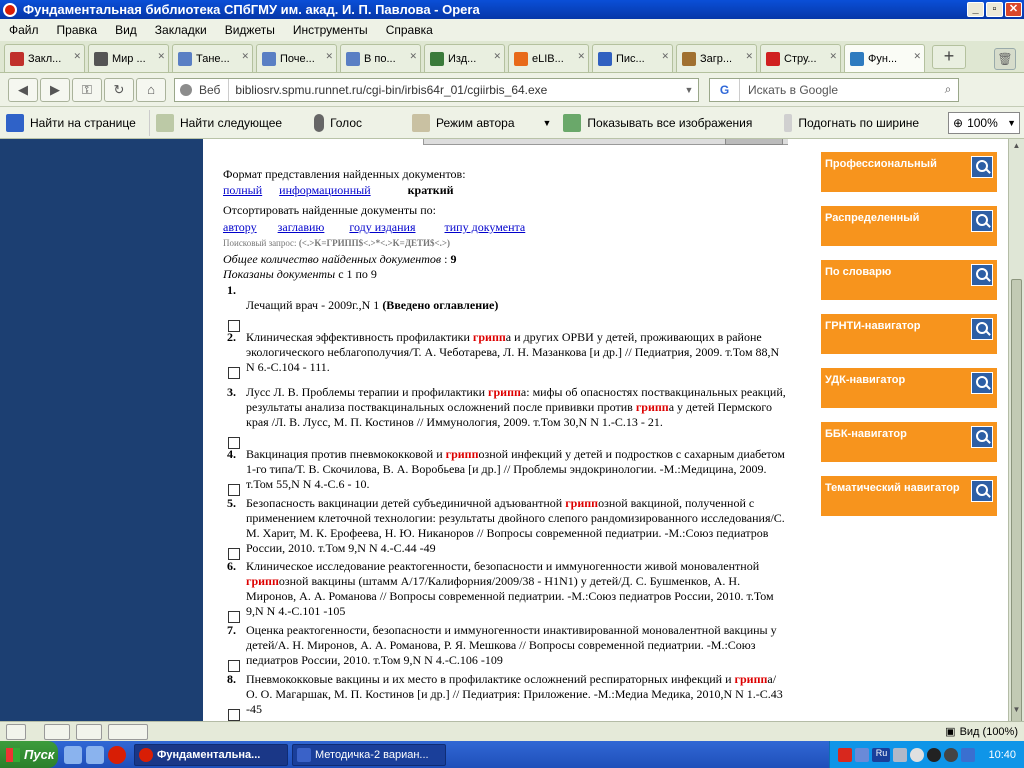  What do you see at coordinates (151, 89) in the screenshot?
I see `home-button: ⌂` at bounding box center [151, 89].